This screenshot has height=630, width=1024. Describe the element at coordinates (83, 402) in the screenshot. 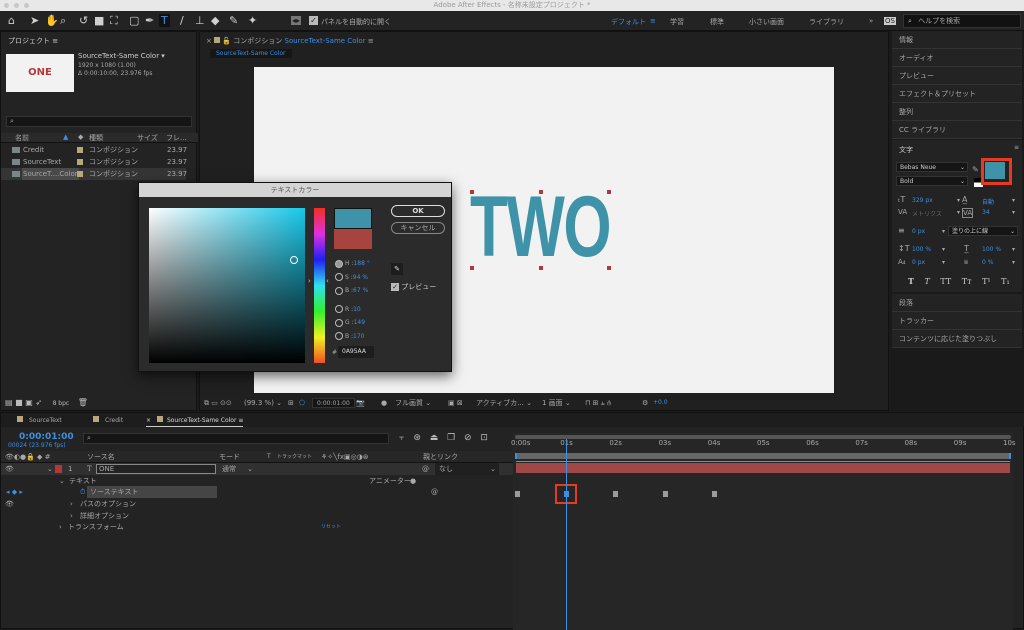

I see `trash-icon: 🗑` at that location.